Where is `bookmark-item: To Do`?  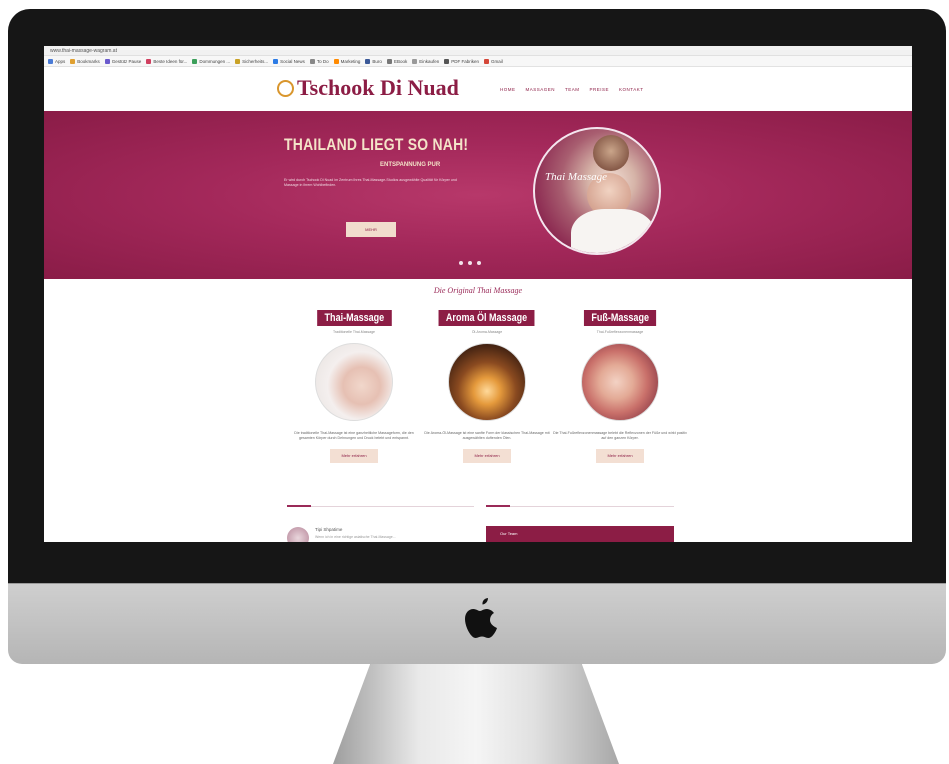 bookmark-item: To Do is located at coordinates (319, 61).